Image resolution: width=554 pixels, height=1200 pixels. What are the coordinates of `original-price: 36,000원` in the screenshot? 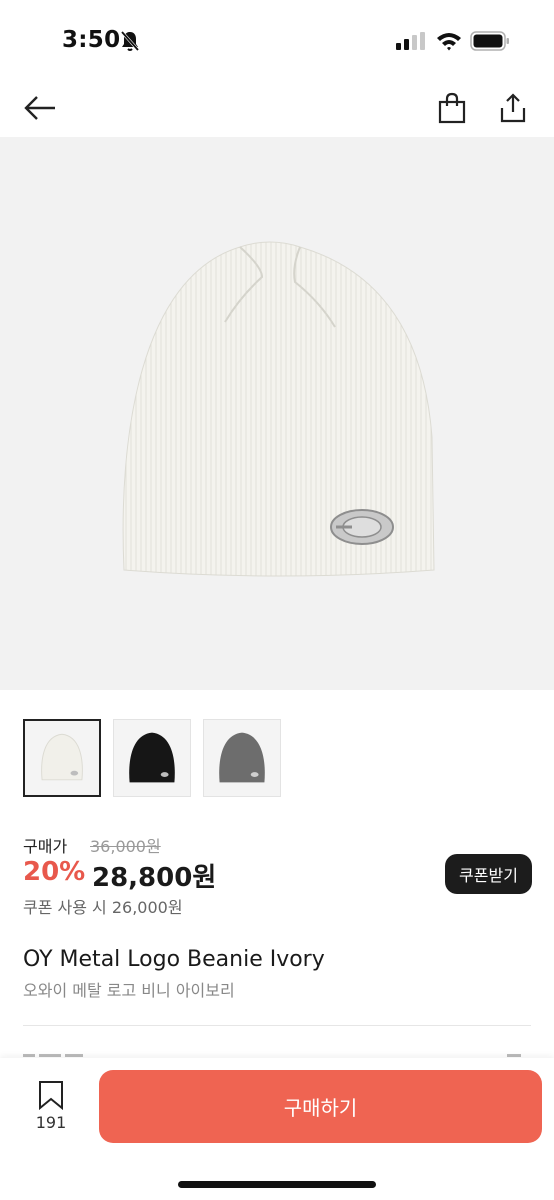 It's located at (125, 846).